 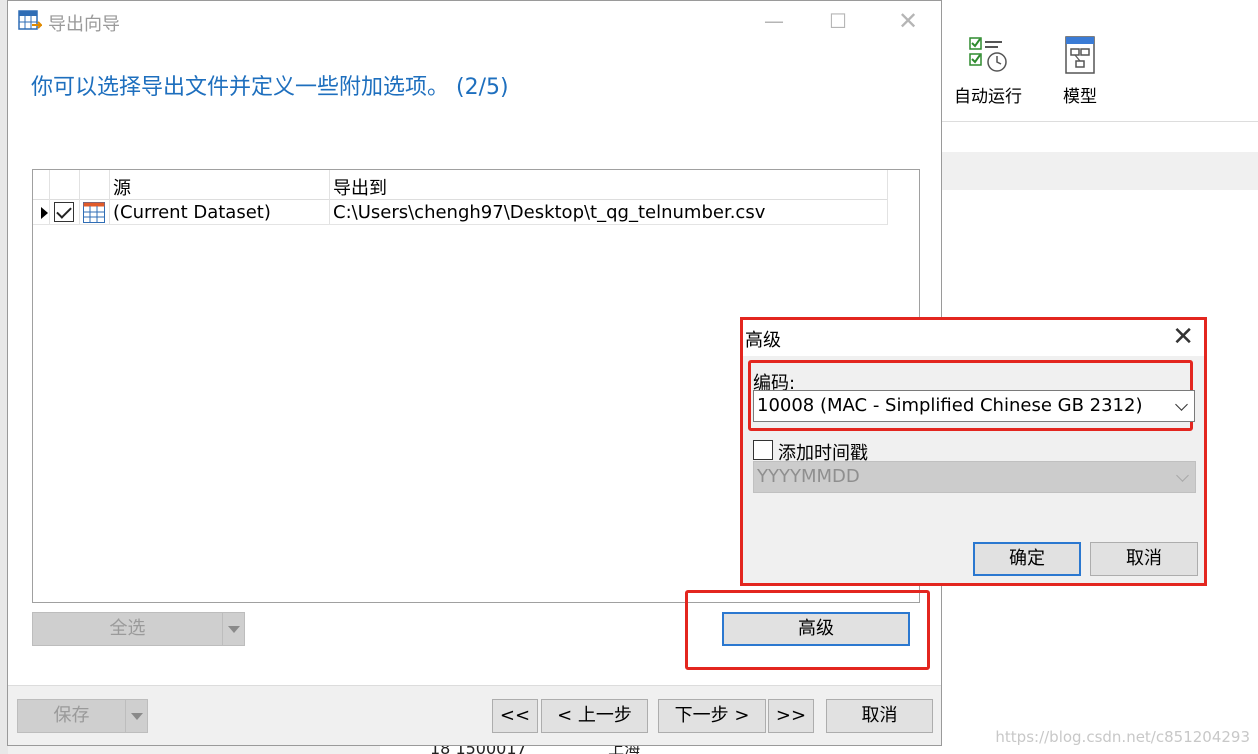 I want to click on save-button: 保存, so click(x=82, y=716).